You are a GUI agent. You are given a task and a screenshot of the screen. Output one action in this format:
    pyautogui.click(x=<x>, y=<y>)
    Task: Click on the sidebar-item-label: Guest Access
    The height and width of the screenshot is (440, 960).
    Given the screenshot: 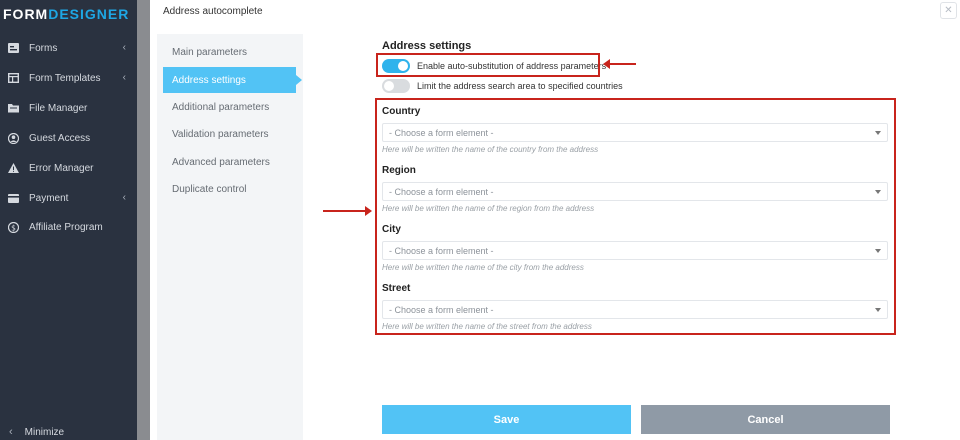 What is the action you would take?
    pyautogui.click(x=60, y=138)
    